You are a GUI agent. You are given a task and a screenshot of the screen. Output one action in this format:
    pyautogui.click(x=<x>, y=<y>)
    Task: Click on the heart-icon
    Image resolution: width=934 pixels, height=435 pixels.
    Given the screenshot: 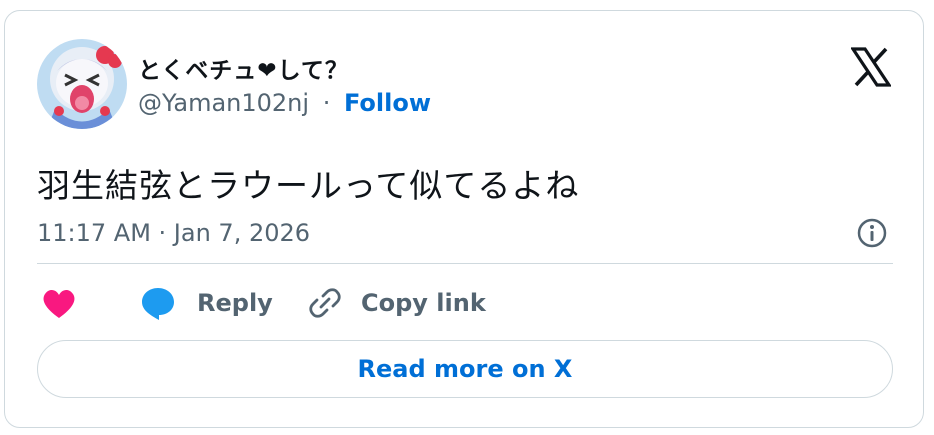 What is the action you would take?
    pyautogui.click(x=59, y=303)
    